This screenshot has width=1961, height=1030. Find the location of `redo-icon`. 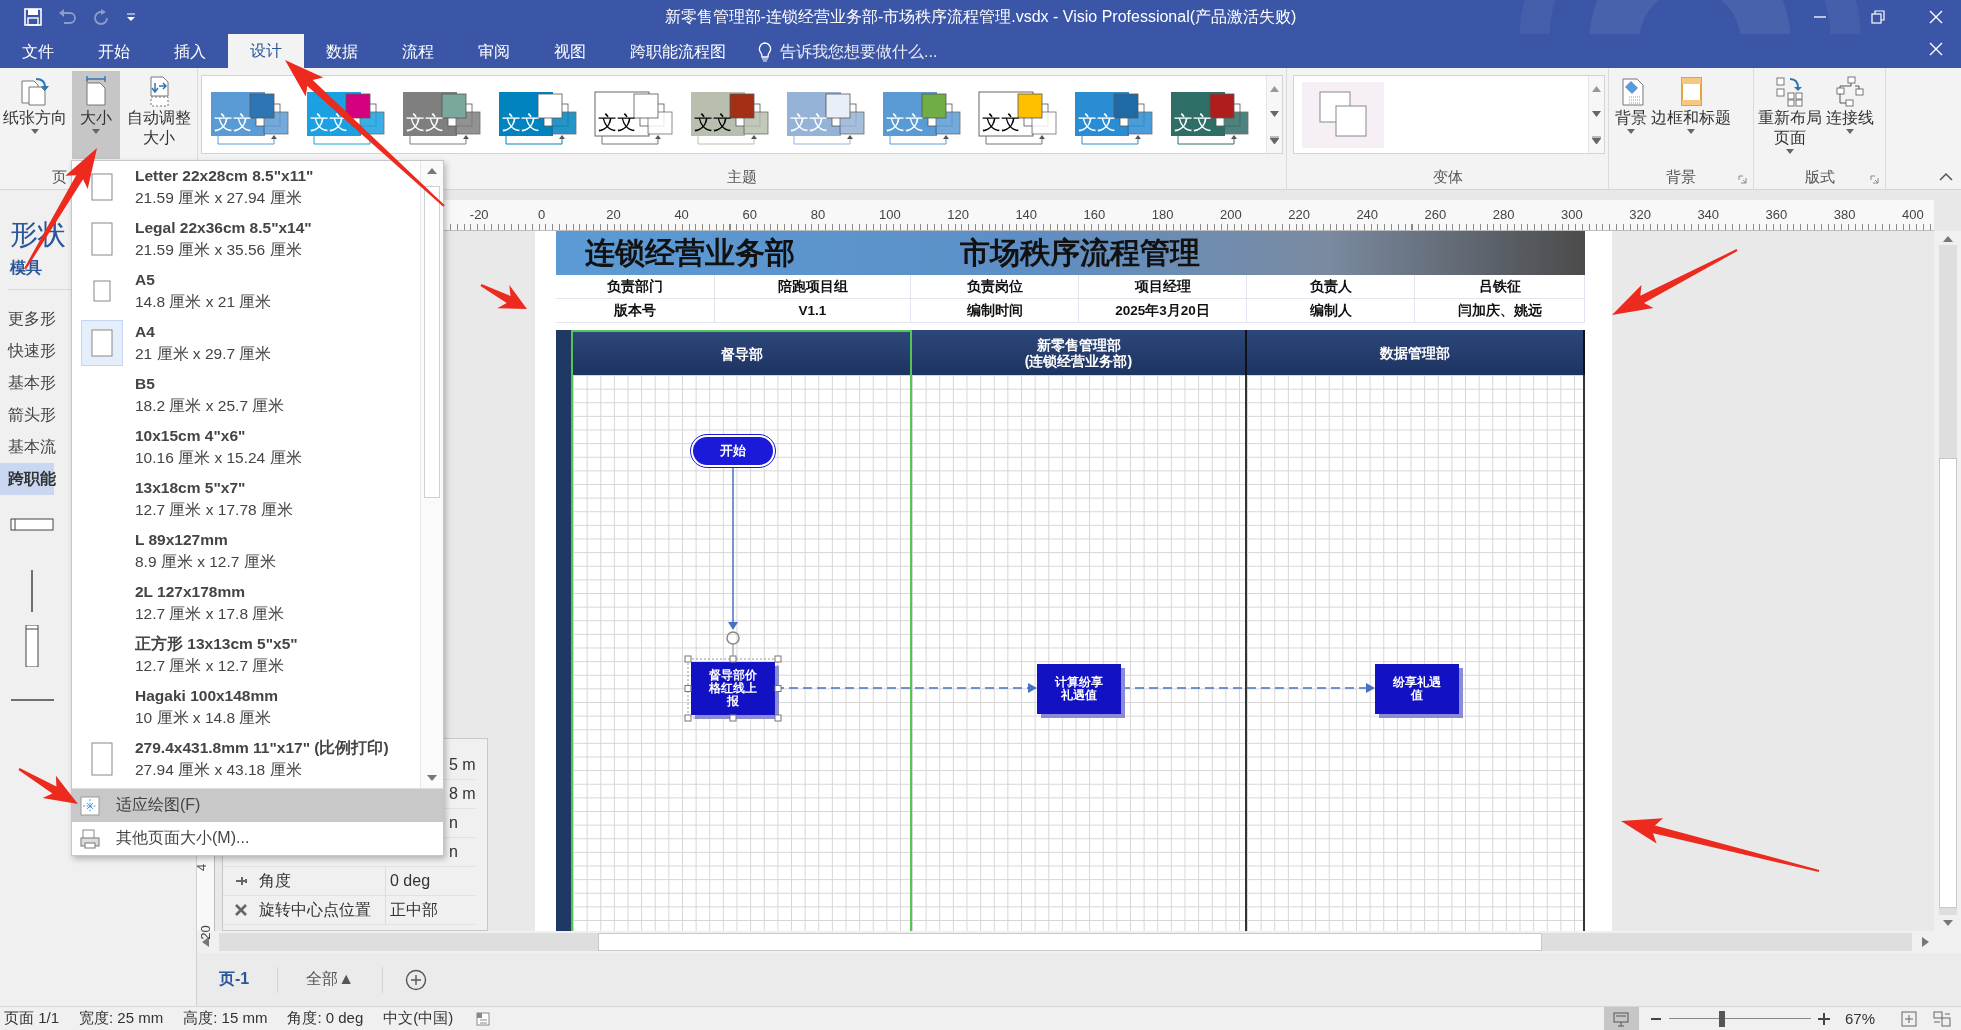

redo-icon is located at coordinates (101, 17).